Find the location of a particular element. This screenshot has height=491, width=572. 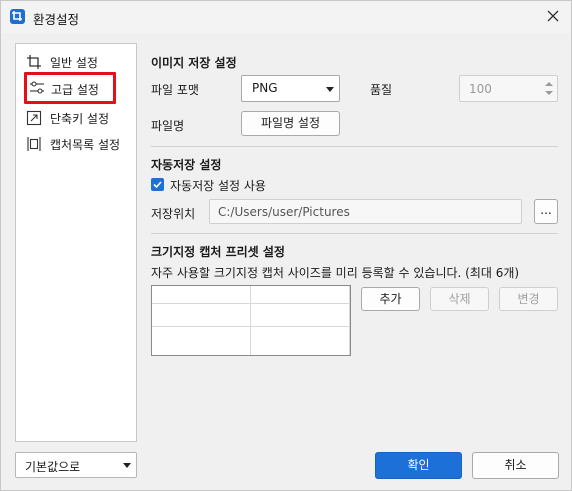

quality-label: 품질 is located at coordinates (381, 90).